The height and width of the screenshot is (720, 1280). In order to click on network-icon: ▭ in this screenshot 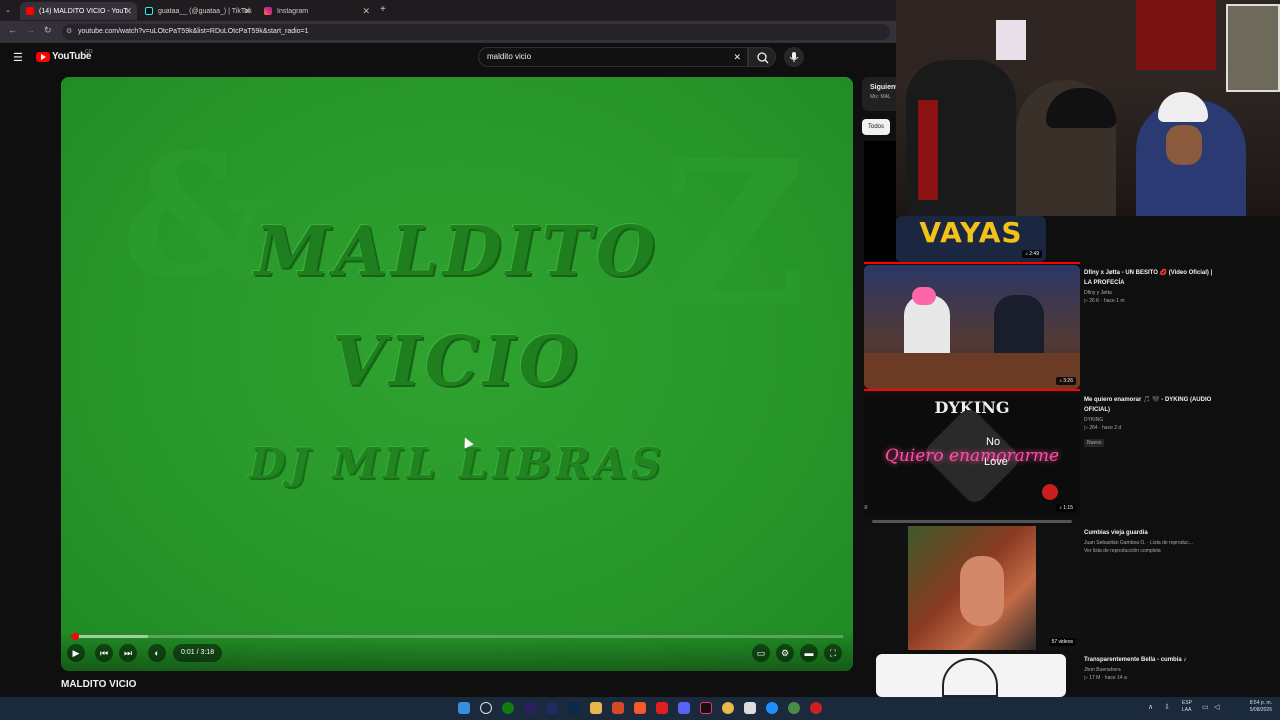, I will do `click(1205, 707)`.